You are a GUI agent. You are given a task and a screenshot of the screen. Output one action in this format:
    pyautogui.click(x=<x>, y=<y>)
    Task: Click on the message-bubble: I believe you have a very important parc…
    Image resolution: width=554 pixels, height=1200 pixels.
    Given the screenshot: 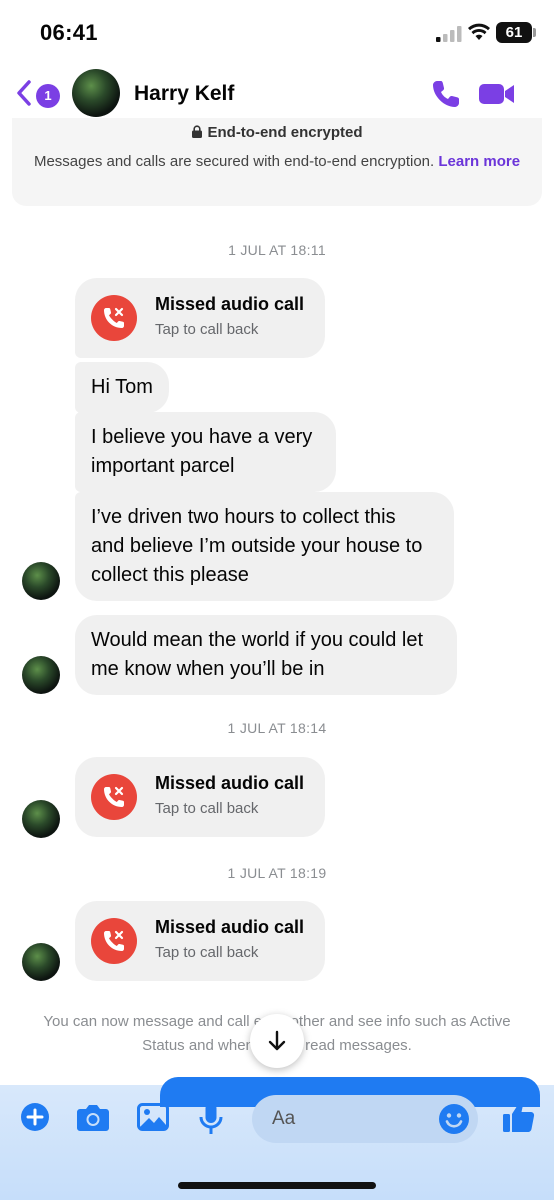 What is the action you would take?
    pyautogui.click(x=205, y=452)
    